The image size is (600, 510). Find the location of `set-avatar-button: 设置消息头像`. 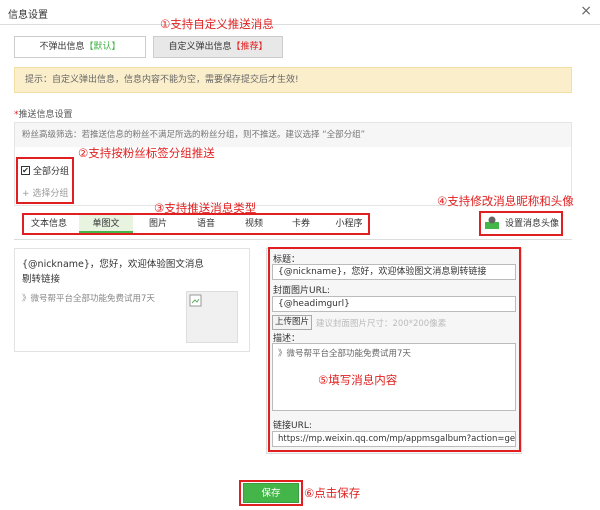

set-avatar-button: 设置消息头像 is located at coordinates (522, 222).